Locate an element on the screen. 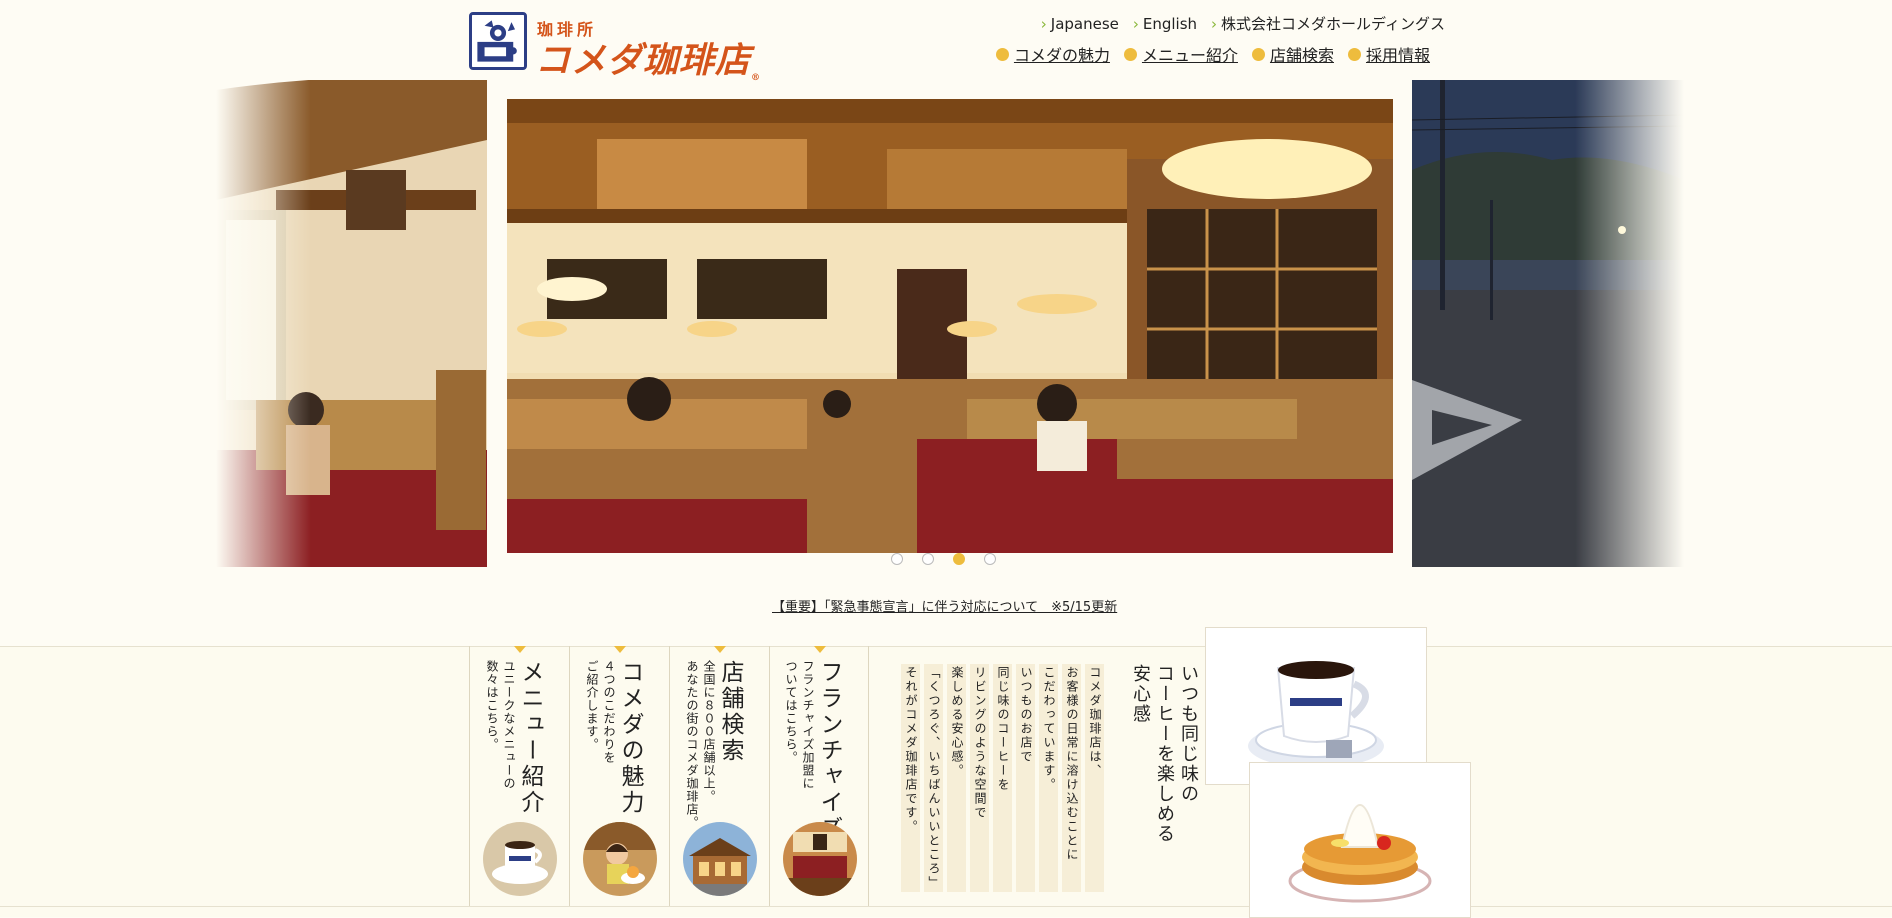 The width and height of the screenshot is (1892, 918). nav-item-store-search: 店舗検索 is located at coordinates (1292, 54).